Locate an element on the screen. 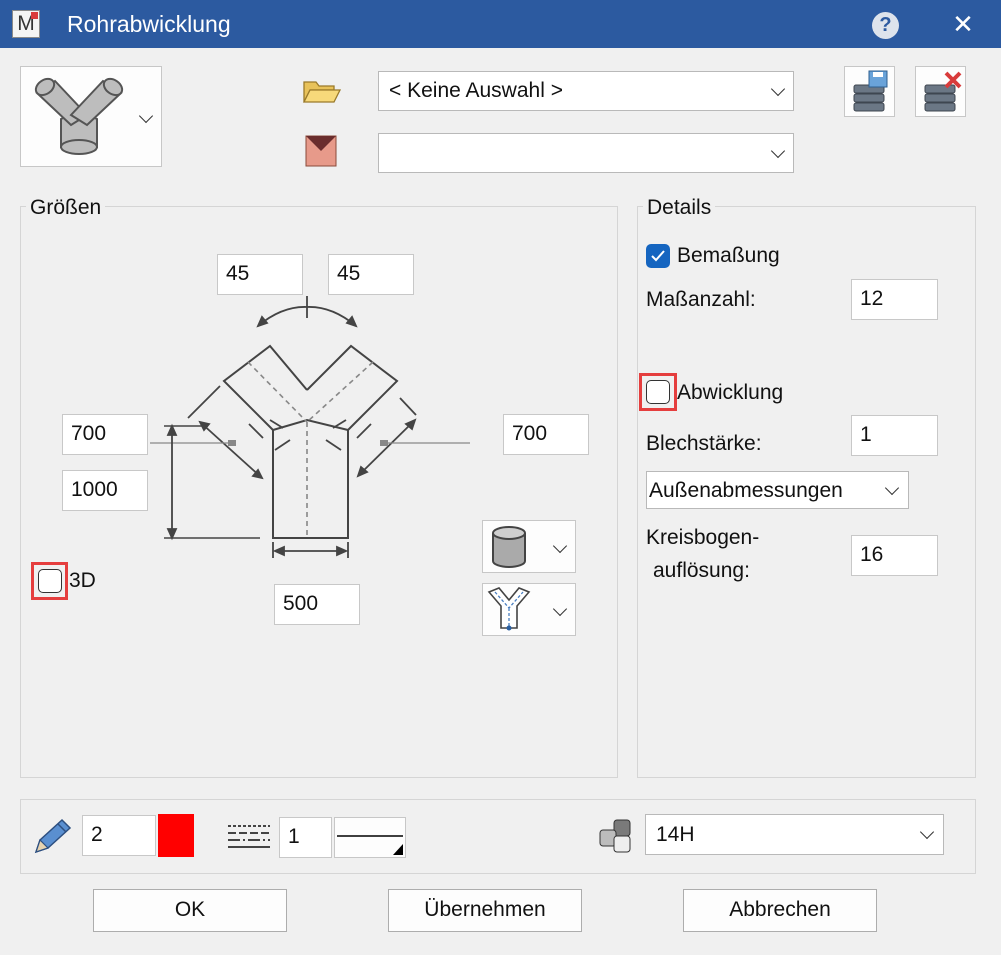 This screenshot has width=1001, height=955. linetype-selector is located at coordinates (370, 837).